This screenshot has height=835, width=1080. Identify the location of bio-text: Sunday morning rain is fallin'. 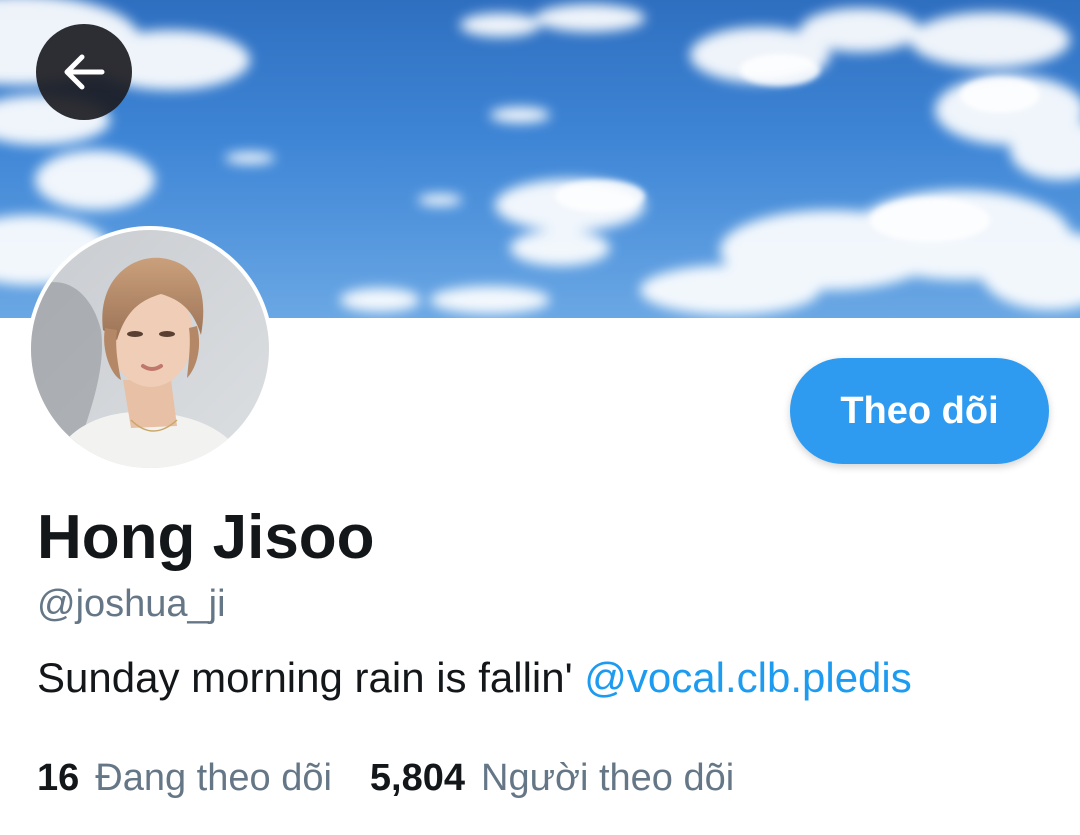
(311, 677).